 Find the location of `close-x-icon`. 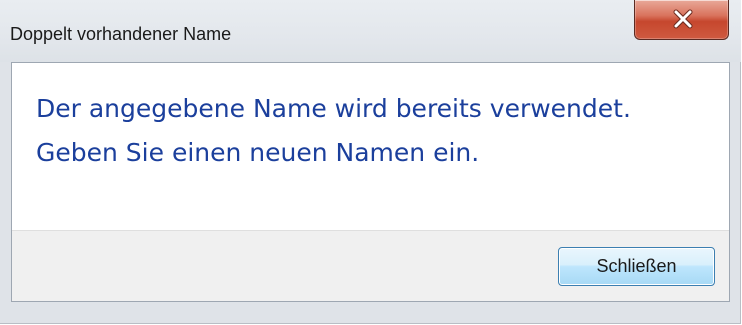

close-x-icon is located at coordinates (683, 19).